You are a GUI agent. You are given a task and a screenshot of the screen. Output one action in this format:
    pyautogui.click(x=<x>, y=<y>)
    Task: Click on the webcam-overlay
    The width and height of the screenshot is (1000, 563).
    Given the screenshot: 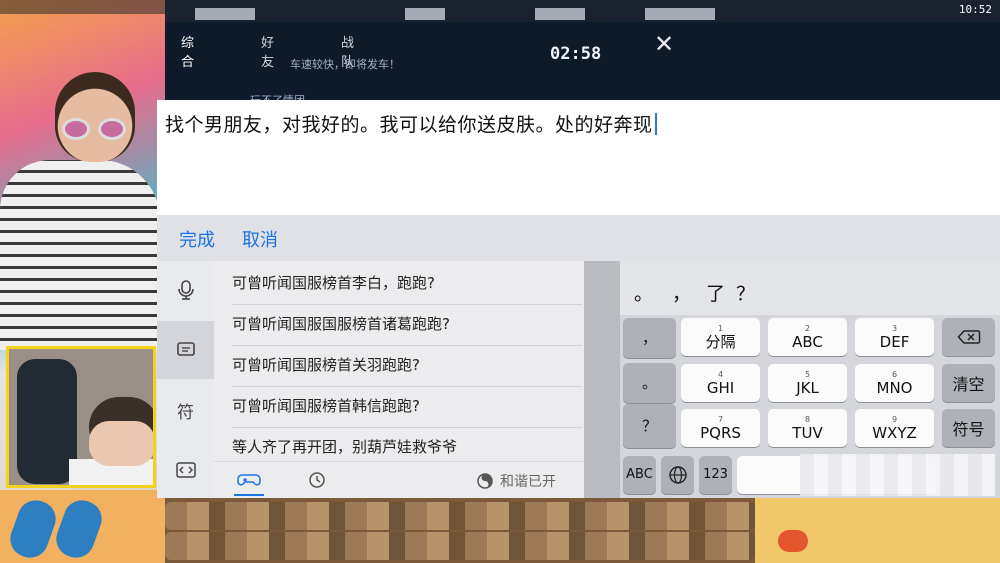 What is the action you would take?
    pyautogui.click(x=81, y=417)
    